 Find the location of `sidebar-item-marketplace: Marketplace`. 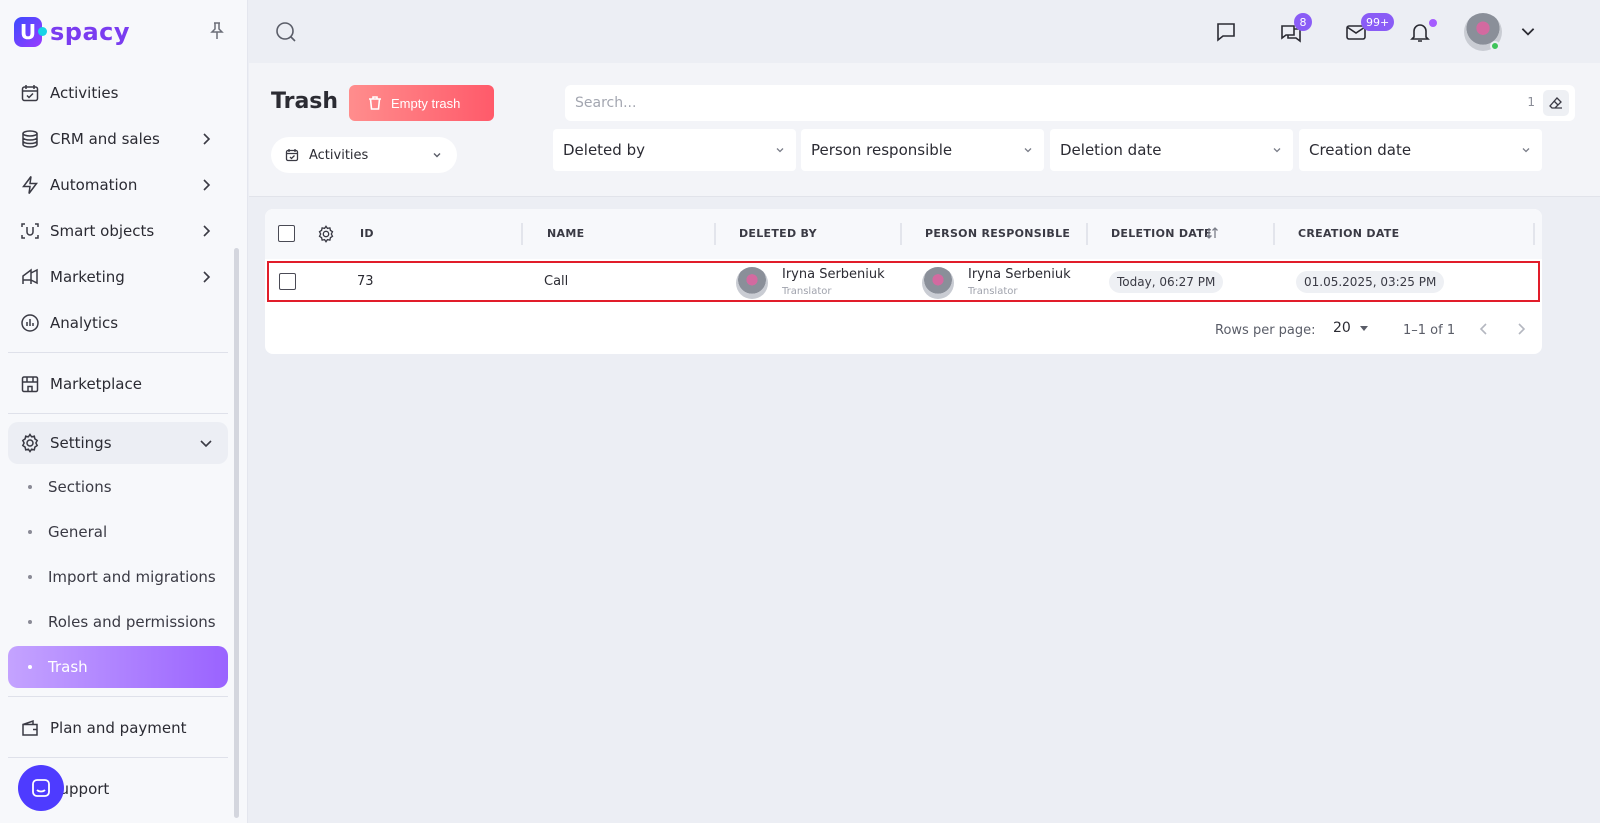

sidebar-item-marketplace: Marketplace is located at coordinates (118, 384).